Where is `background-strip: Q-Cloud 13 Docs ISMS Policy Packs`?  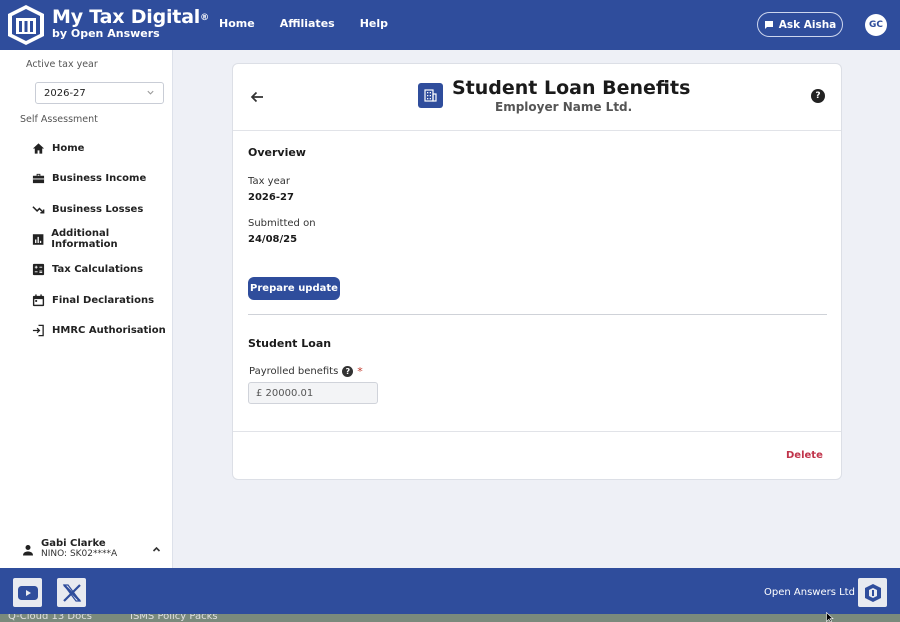 background-strip: Q-Cloud 13 Docs ISMS Policy Packs is located at coordinates (450, 618).